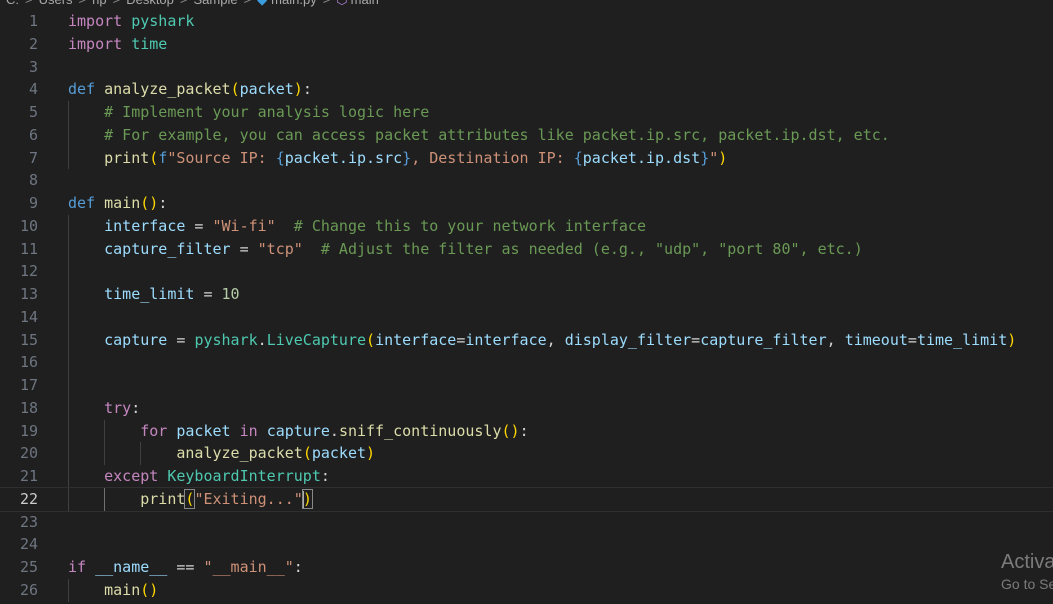 The image size is (1053, 604). Describe the element at coordinates (248, 112) in the screenshot. I see `code-text: # Implement your analysis logic here` at that location.